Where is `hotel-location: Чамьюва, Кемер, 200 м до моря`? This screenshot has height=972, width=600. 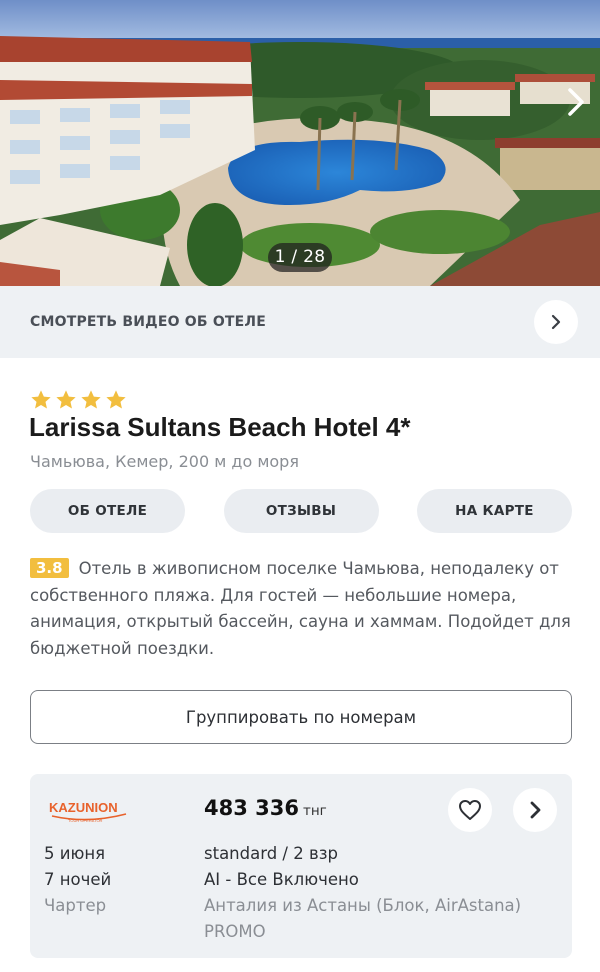
hotel-location: Чамьюва, Кемер, 200 м до моря is located at coordinates (164, 461).